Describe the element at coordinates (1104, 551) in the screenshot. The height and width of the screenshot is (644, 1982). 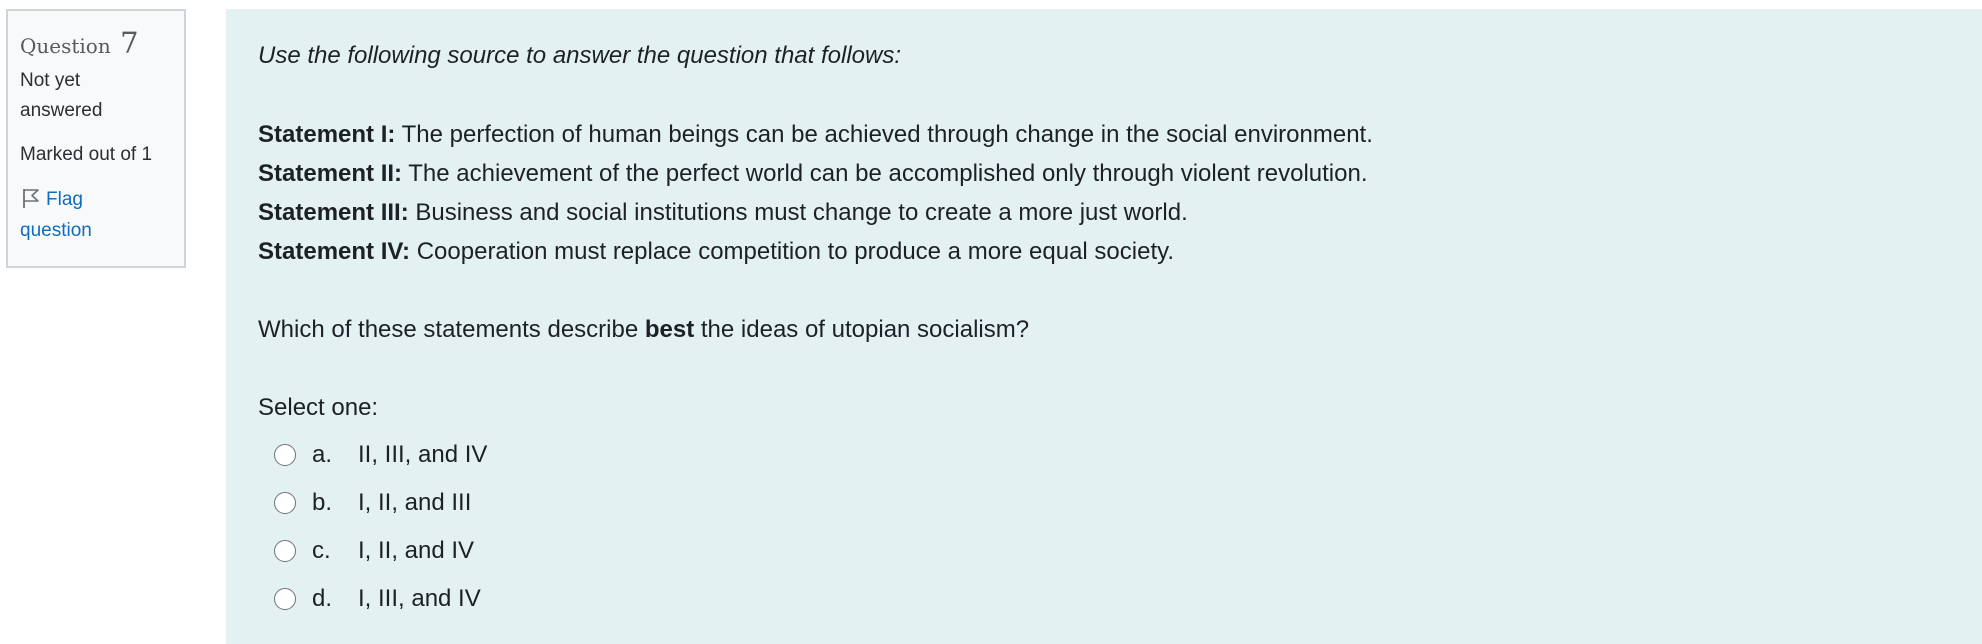
I see `answer-option-c: c. I, II, and IV` at that location.